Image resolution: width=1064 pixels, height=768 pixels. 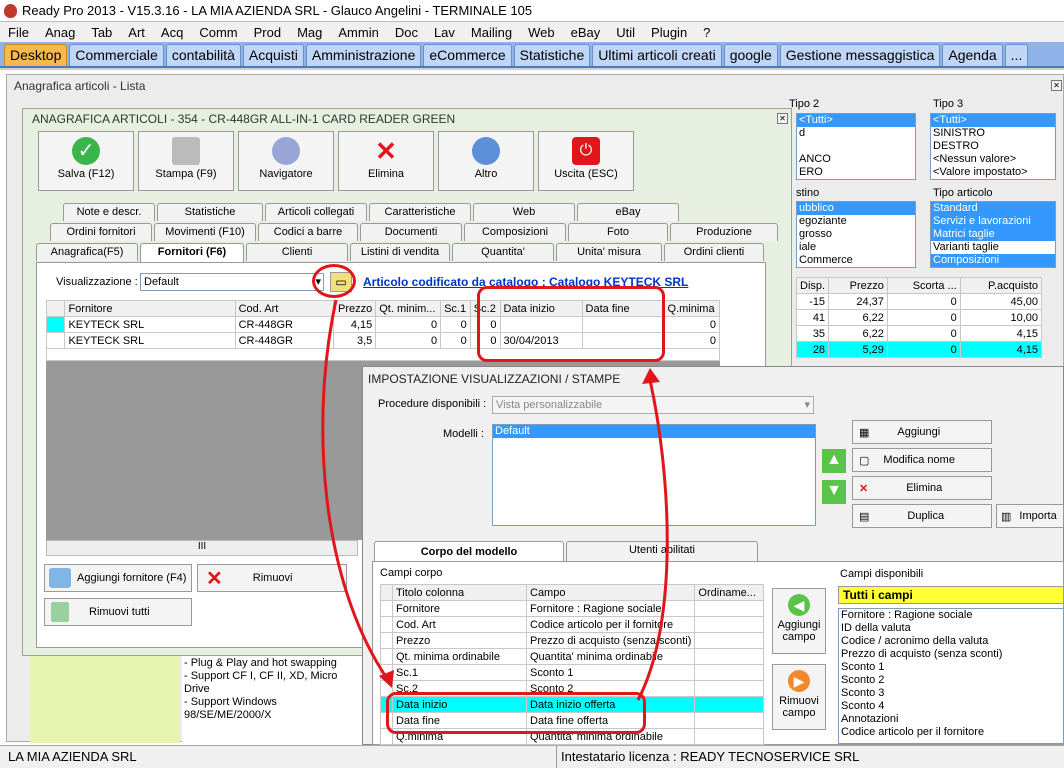 What do you see at coordinates (652, 540) in the screenshot?
I see `arrow-up-path` at bounding box center [652, 540].